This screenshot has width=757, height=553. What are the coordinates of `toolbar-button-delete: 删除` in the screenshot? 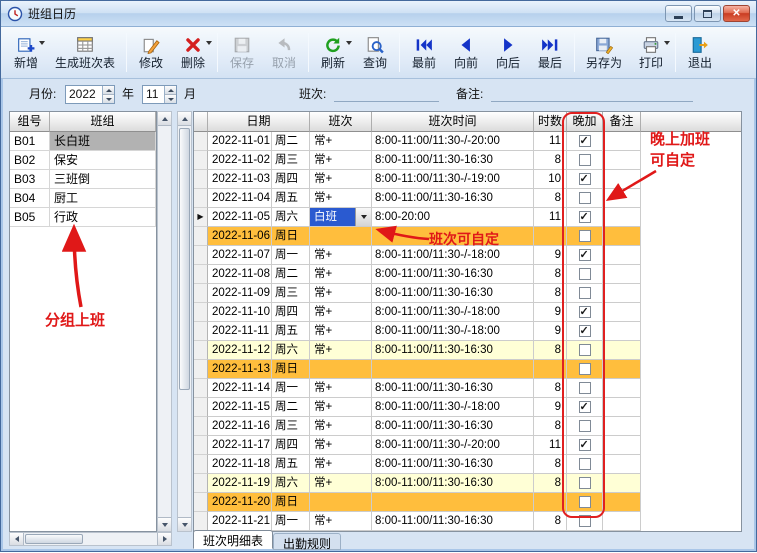 It's located at (193, 52).